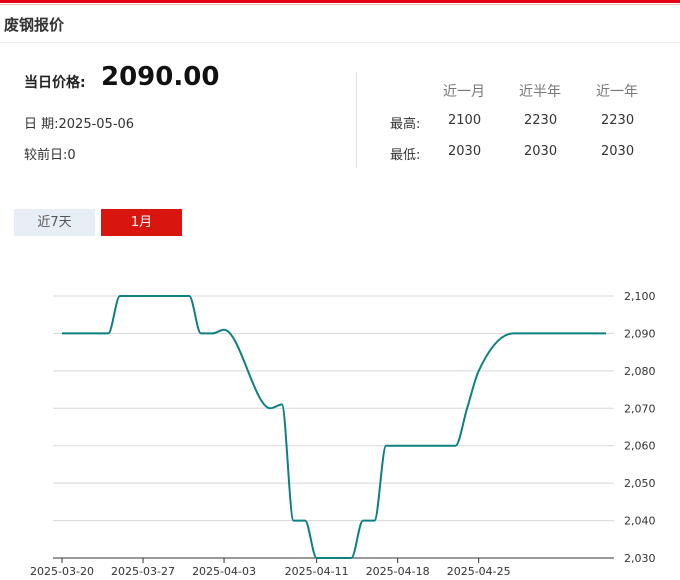 The image size is (680, 580). What do you see at coordinates (640, 558) in the screenshot?
I see `y-tick-label: 2,030` at bounding box center [640, 558].